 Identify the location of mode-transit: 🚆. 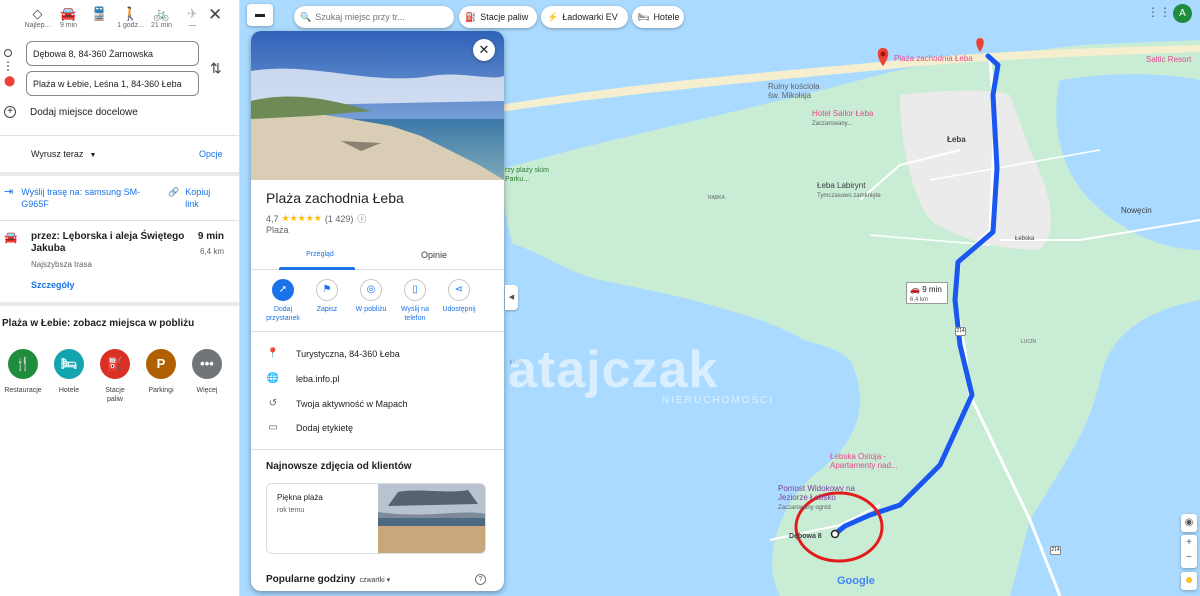
(99, 14).